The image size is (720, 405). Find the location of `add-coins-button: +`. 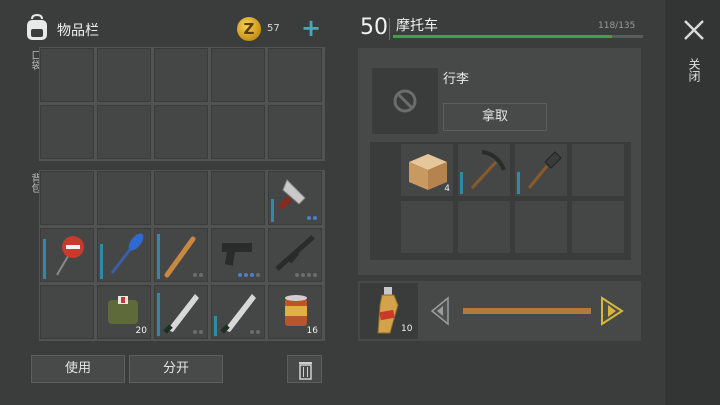

add-coins-button: + is located at coordinates (311, 28).